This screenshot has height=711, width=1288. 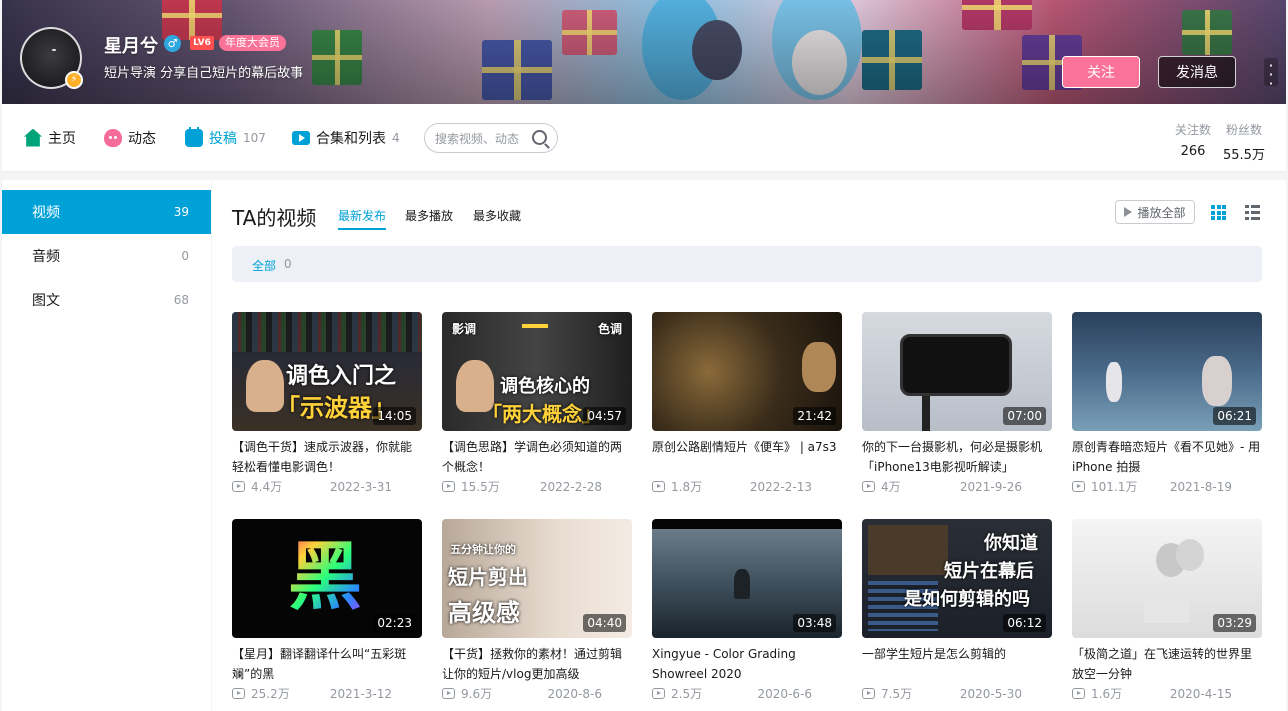 I want to click on tab-collections: 合集和列表 4, so click(x=346, y=137).